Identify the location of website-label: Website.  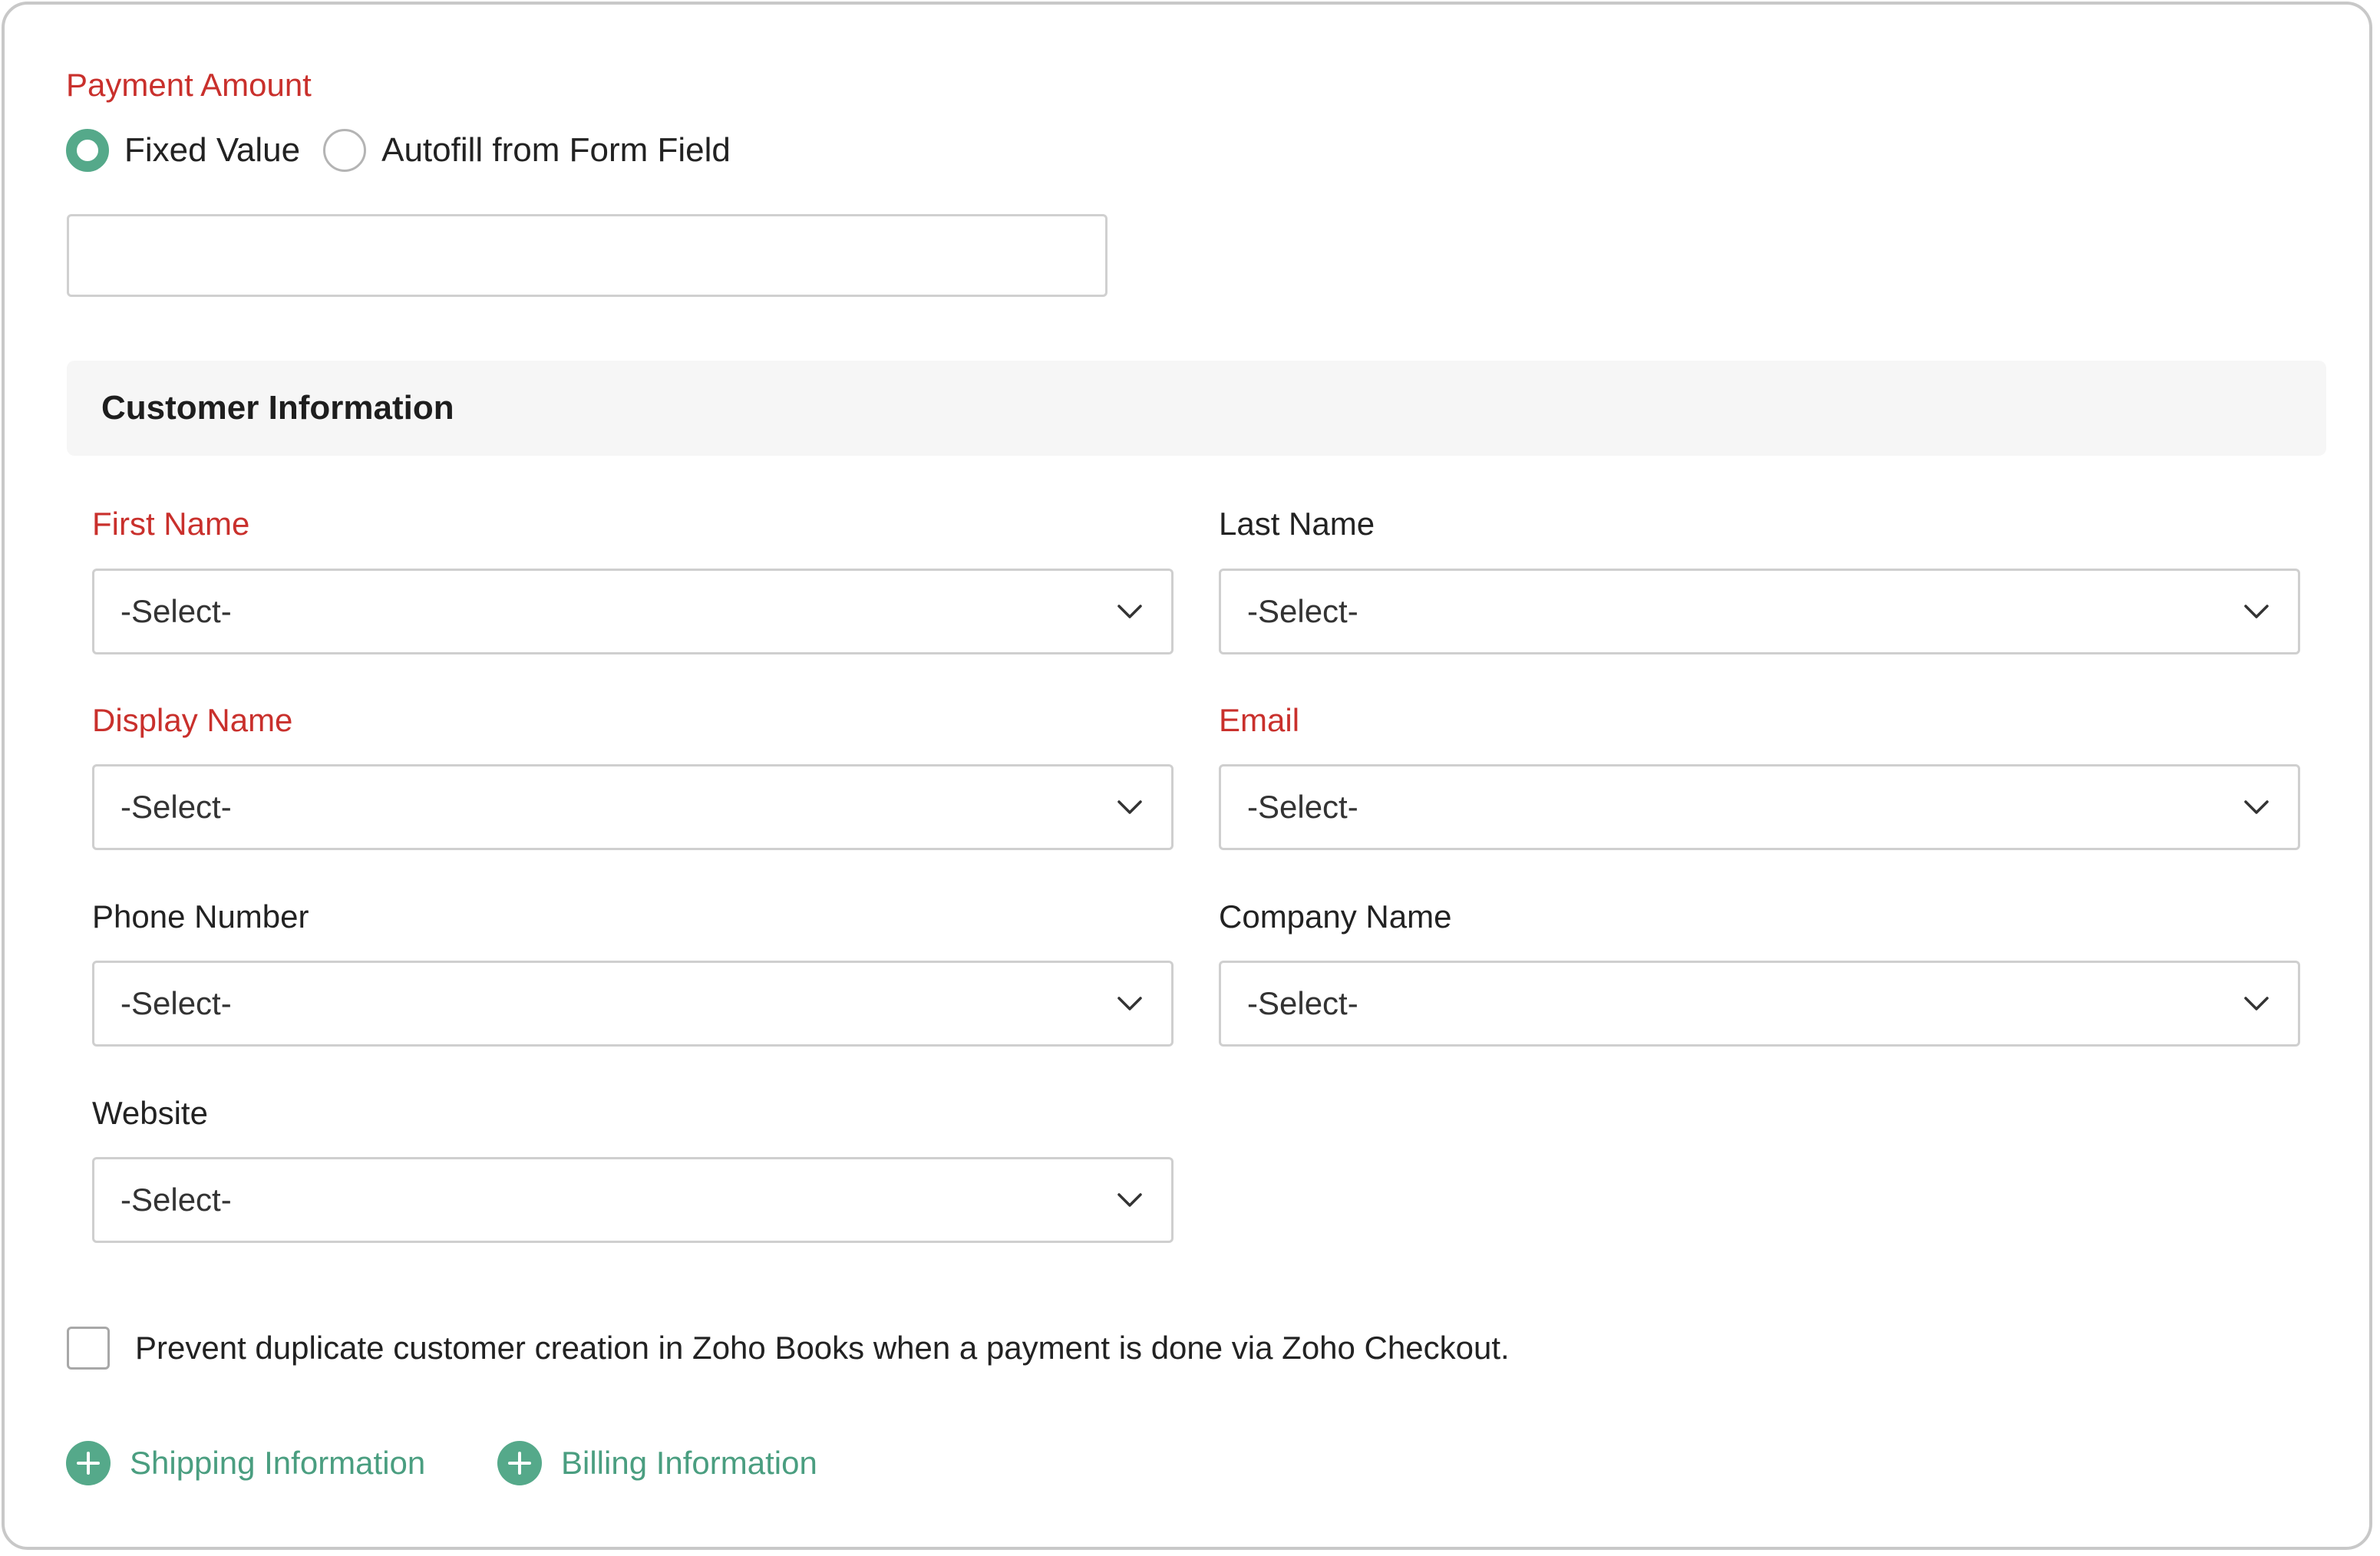
(150, 1113).